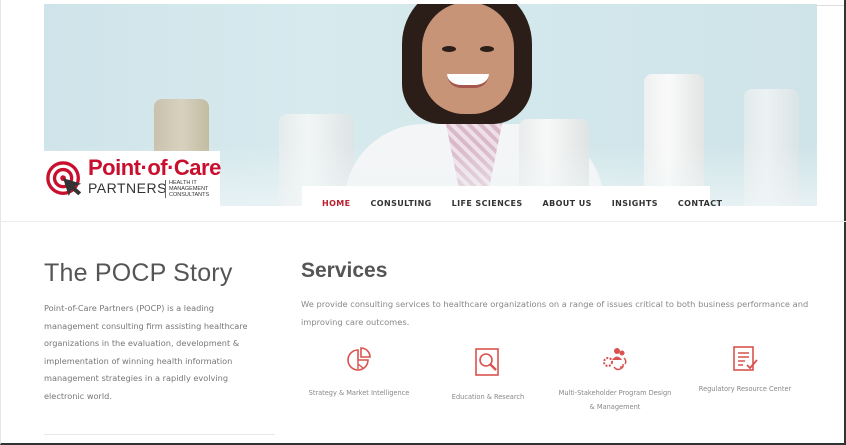 This screenshot has height=445, width=846. What do you see at coordinates (745, 389) in the screenshot?
I see `service-label: Regulatory Resource Center` at bounding box center [745, 389].